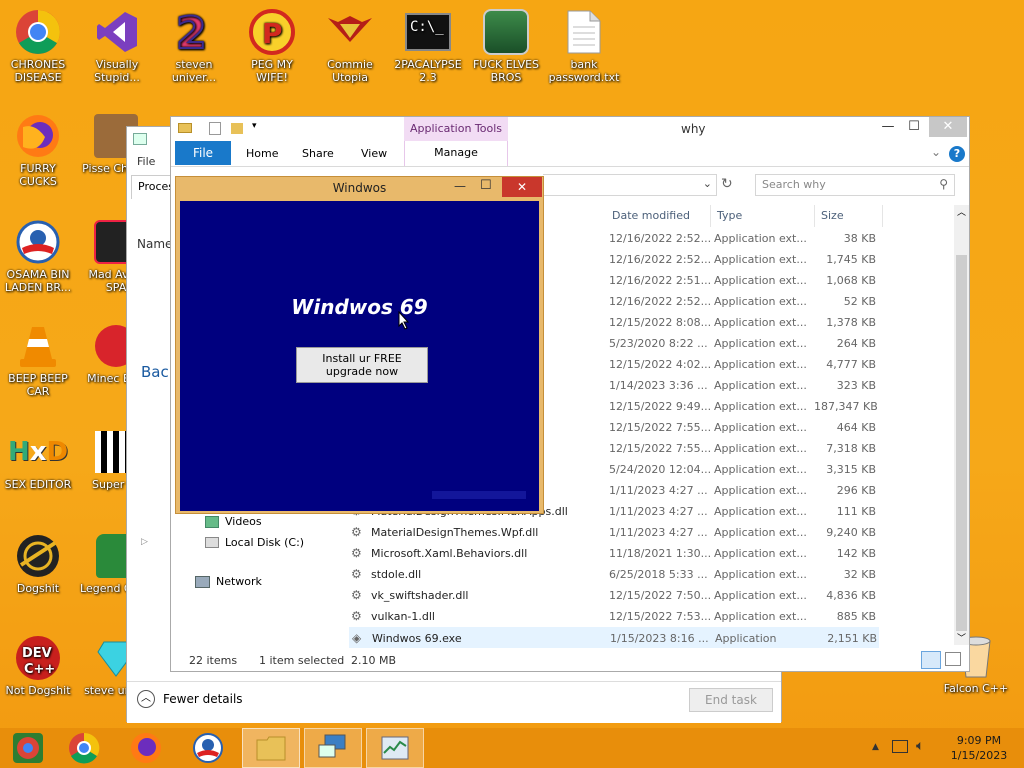 This screenshot has width=1024, height=768. I want to click on desktop-icon-fuck-elves-bros: FUCK ELVES BROS, so click(506, 46).